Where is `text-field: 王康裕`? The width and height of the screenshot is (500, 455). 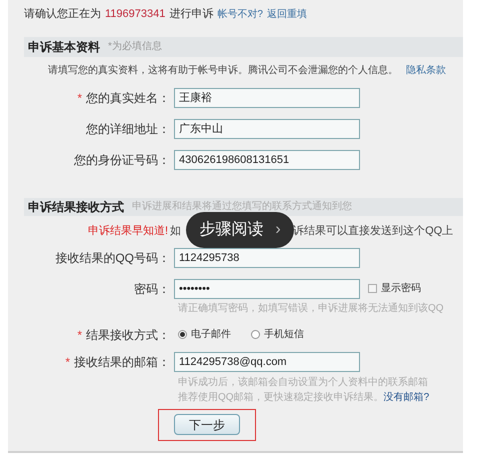 text-field: 王康裕 is located at coordinates (267, 98).